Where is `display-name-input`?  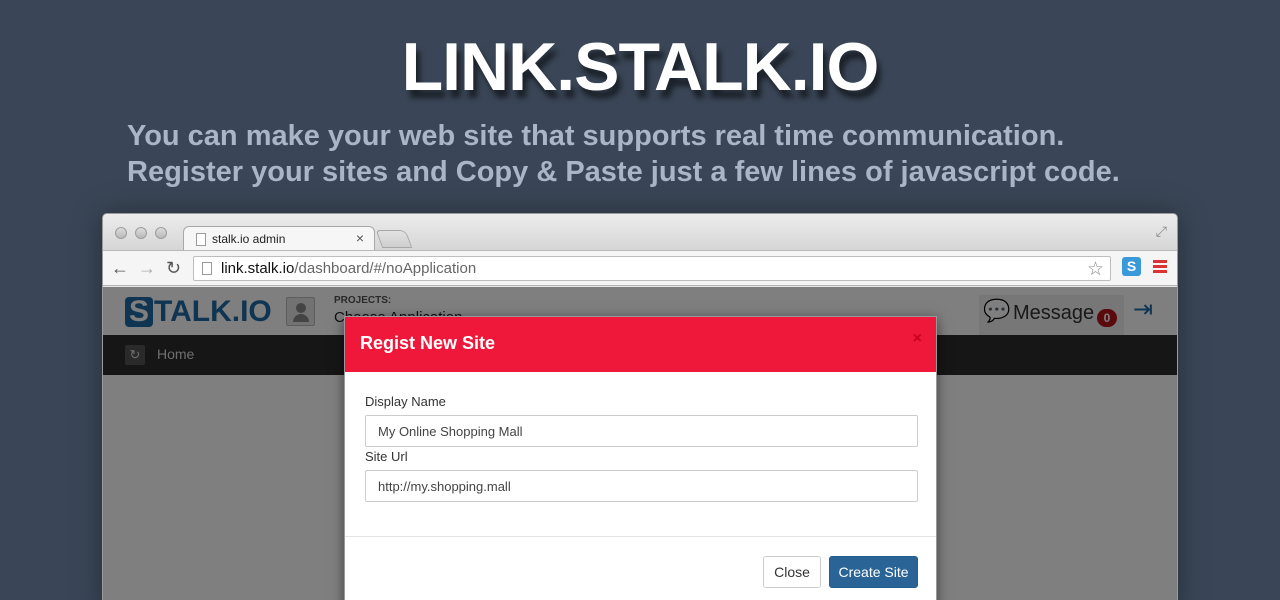
display-name-input is located at coordinates (641, 431).